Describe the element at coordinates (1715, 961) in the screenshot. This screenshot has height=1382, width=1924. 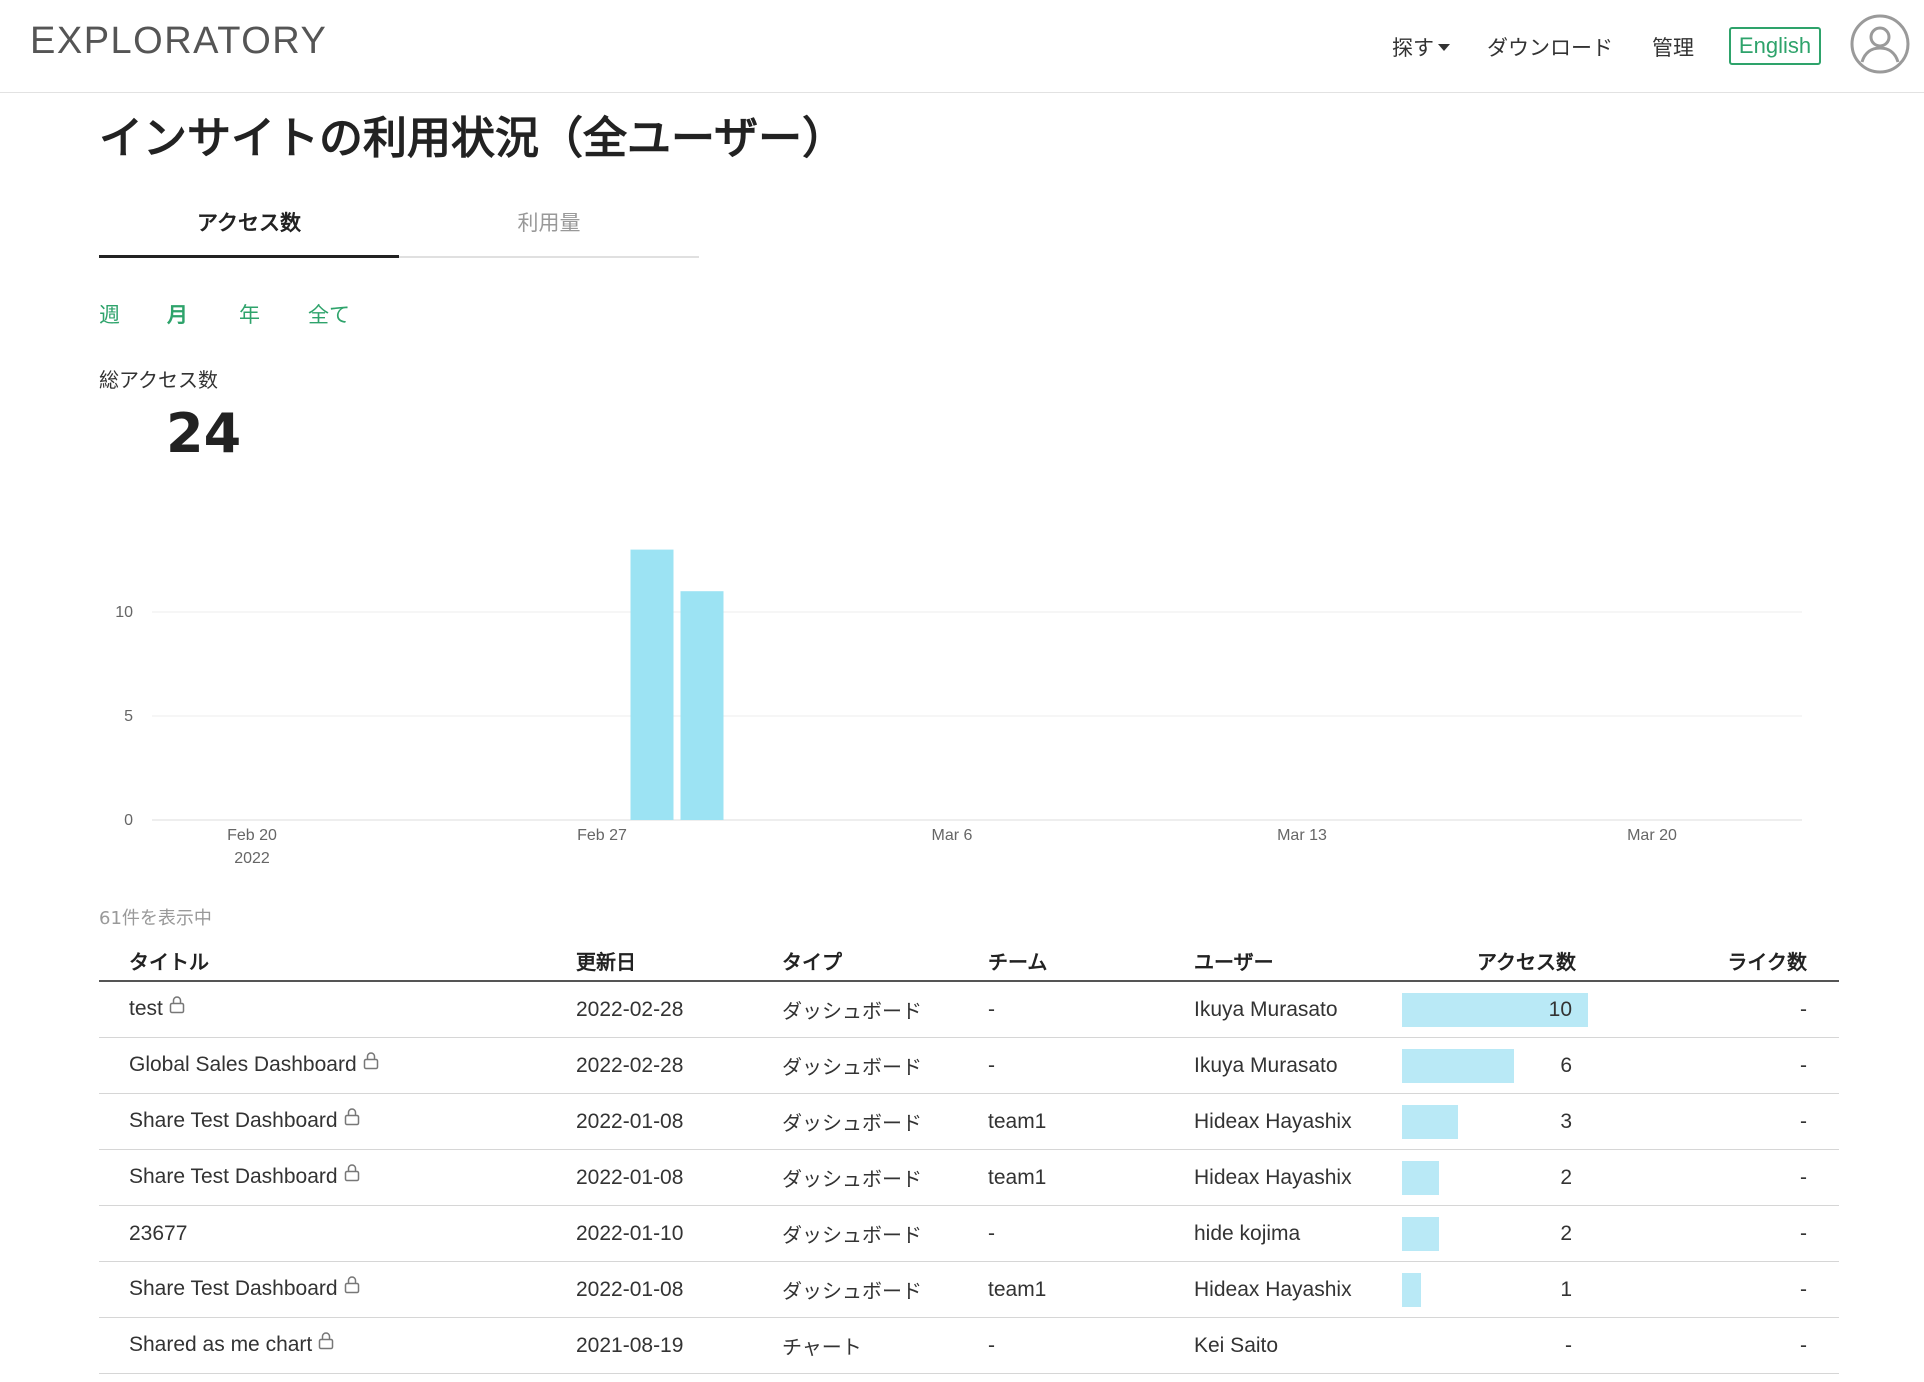
I see `col-likes: ライク数` at that location.